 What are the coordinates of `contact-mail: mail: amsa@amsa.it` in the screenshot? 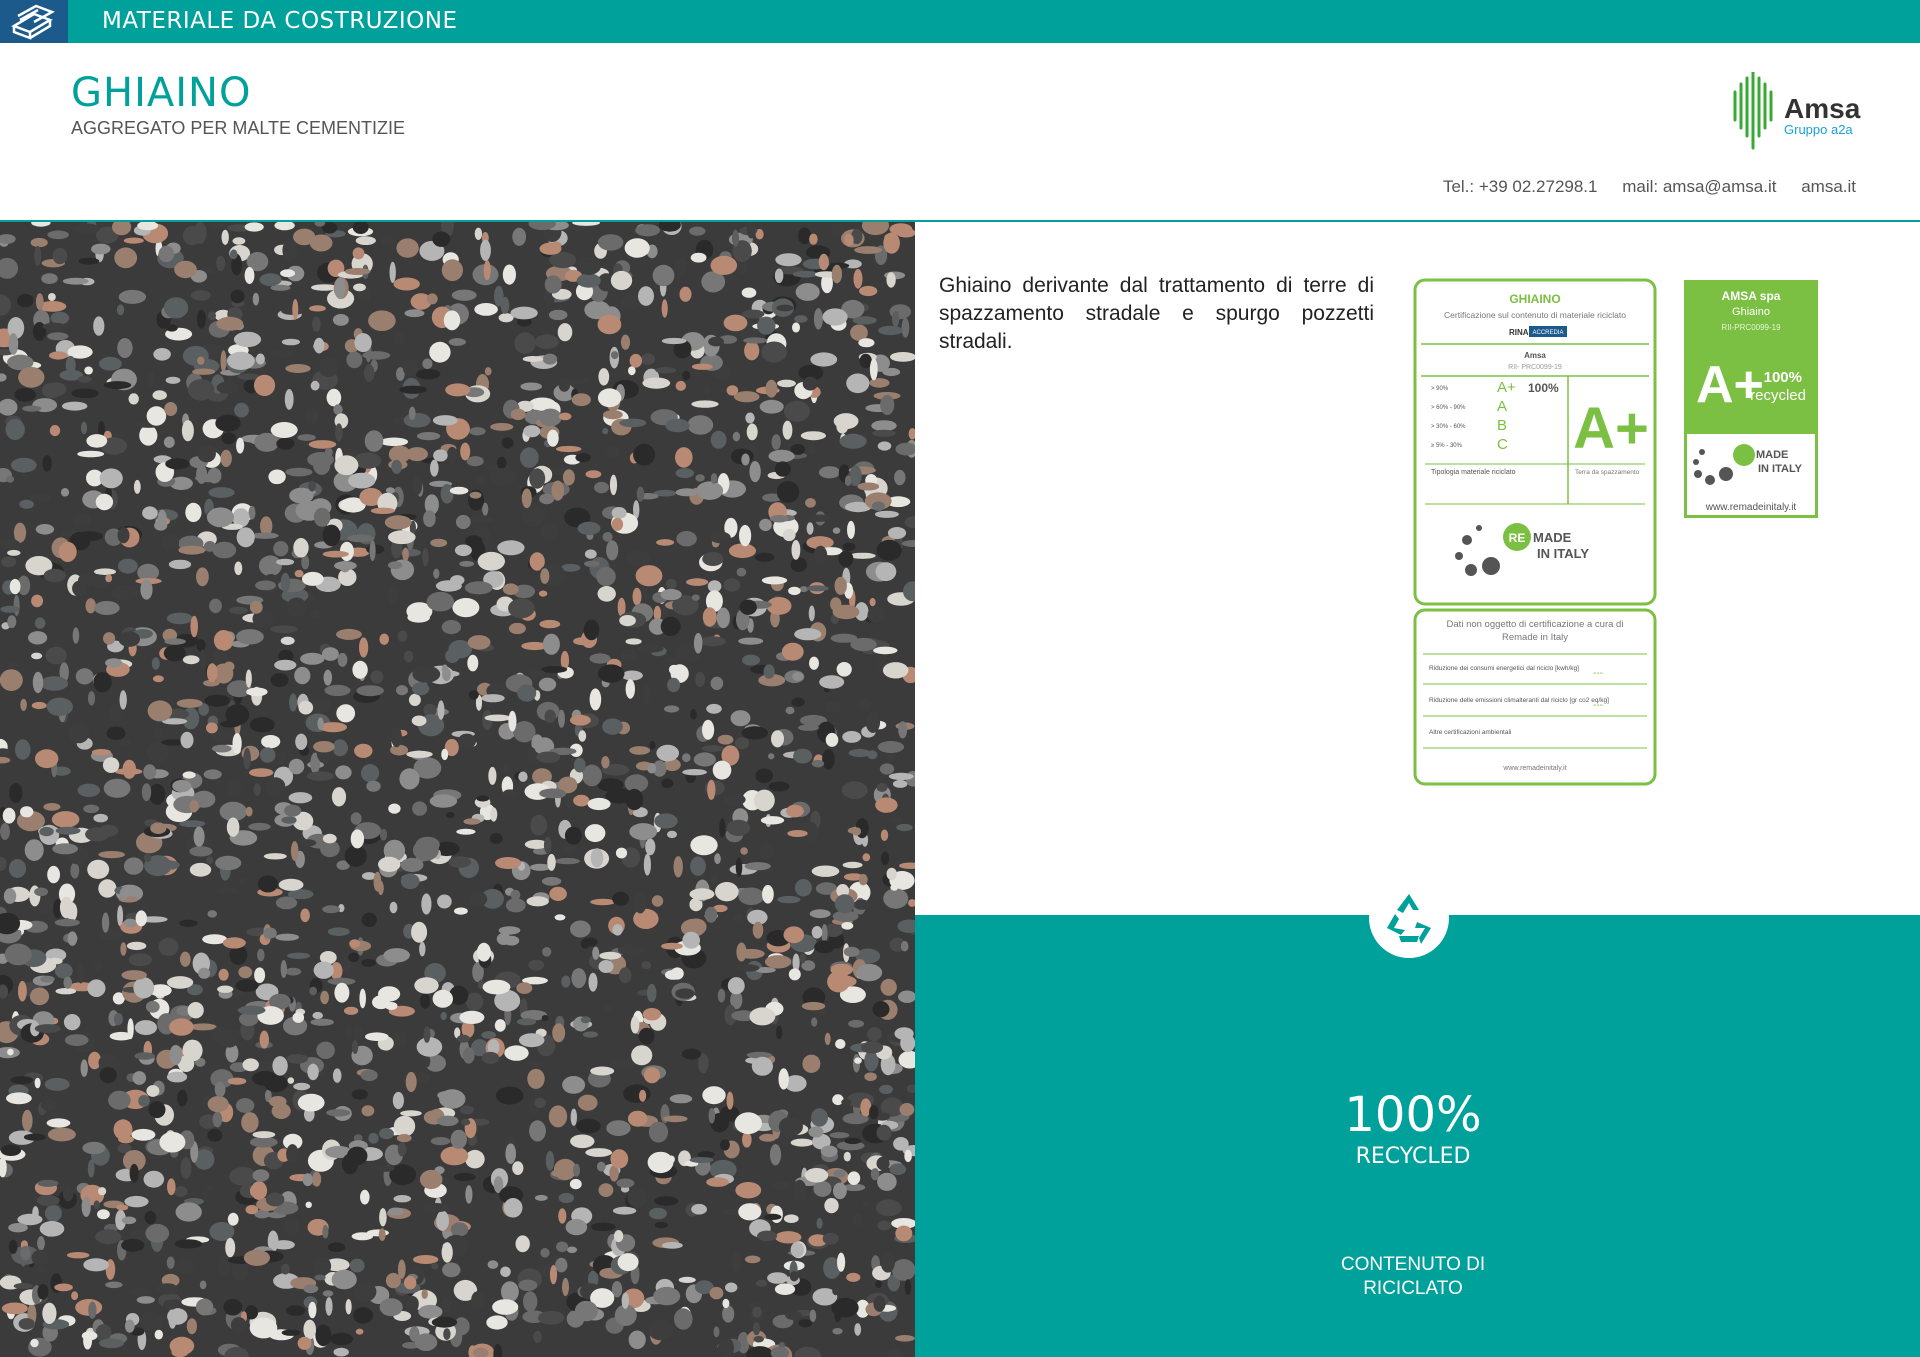 It's located at (1699, 186).